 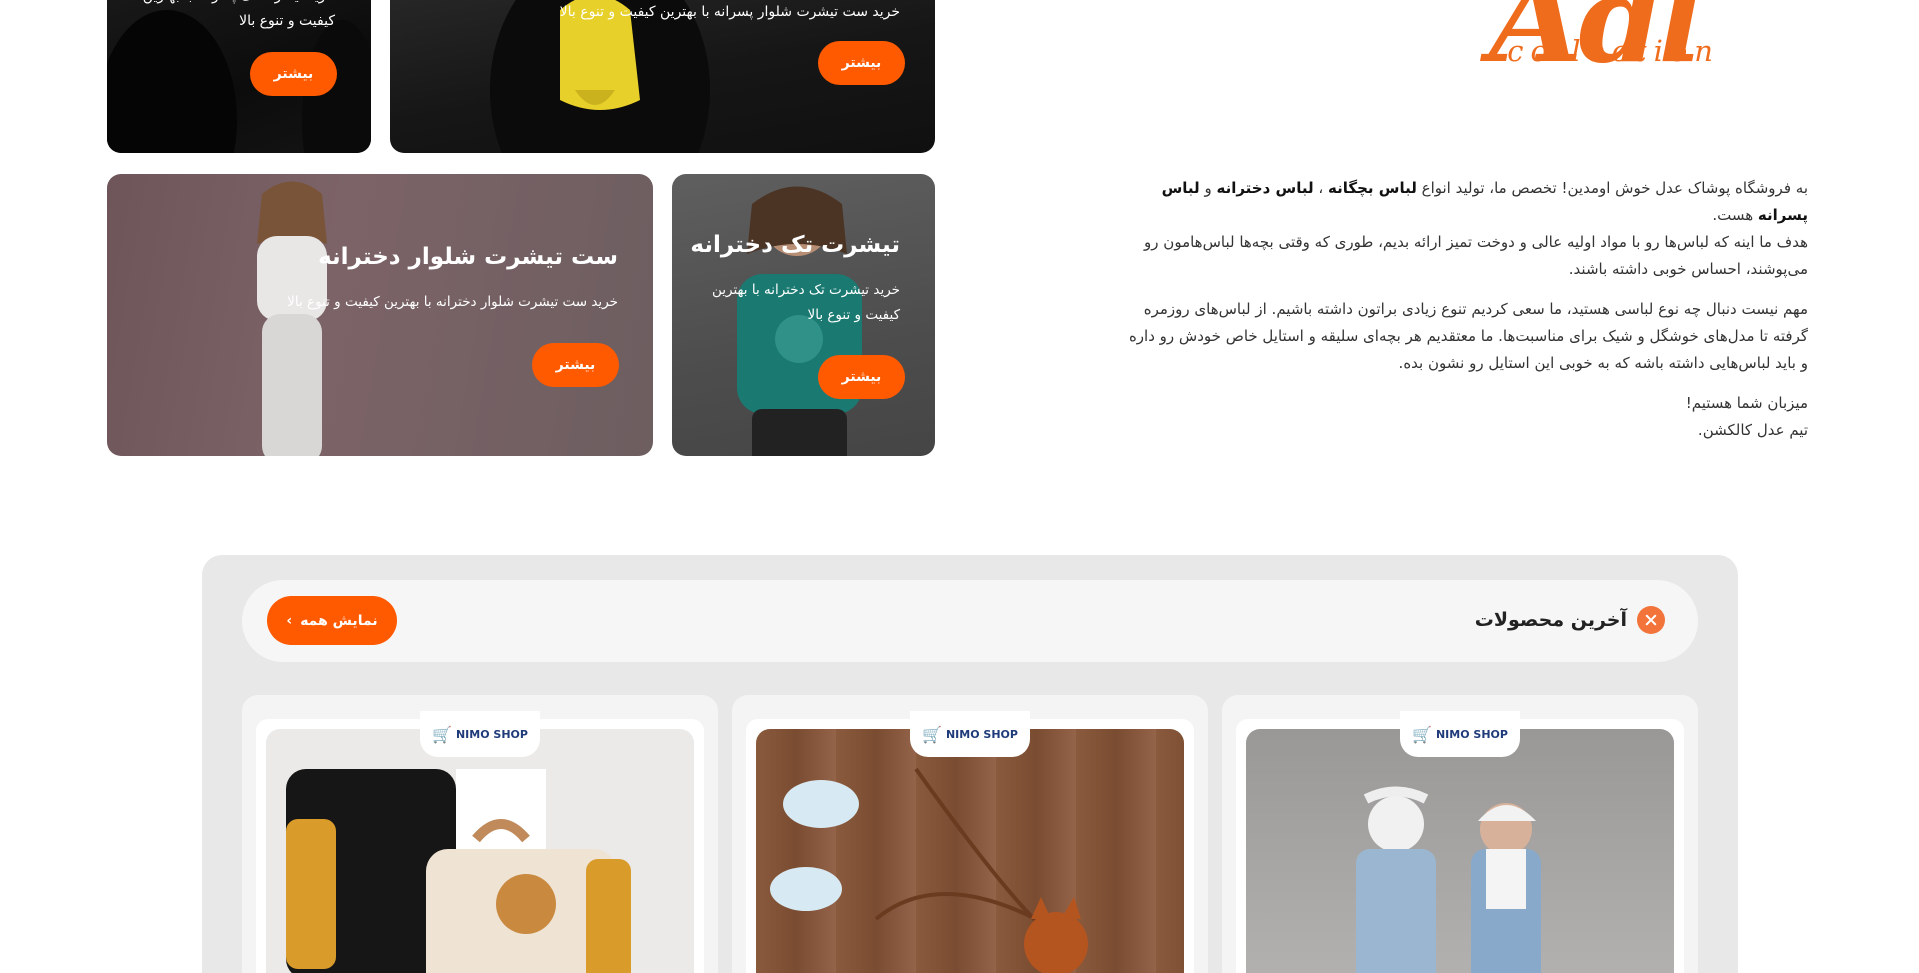 I want to click on brand-logo: Adl collection, so click(x=1620, y=50).